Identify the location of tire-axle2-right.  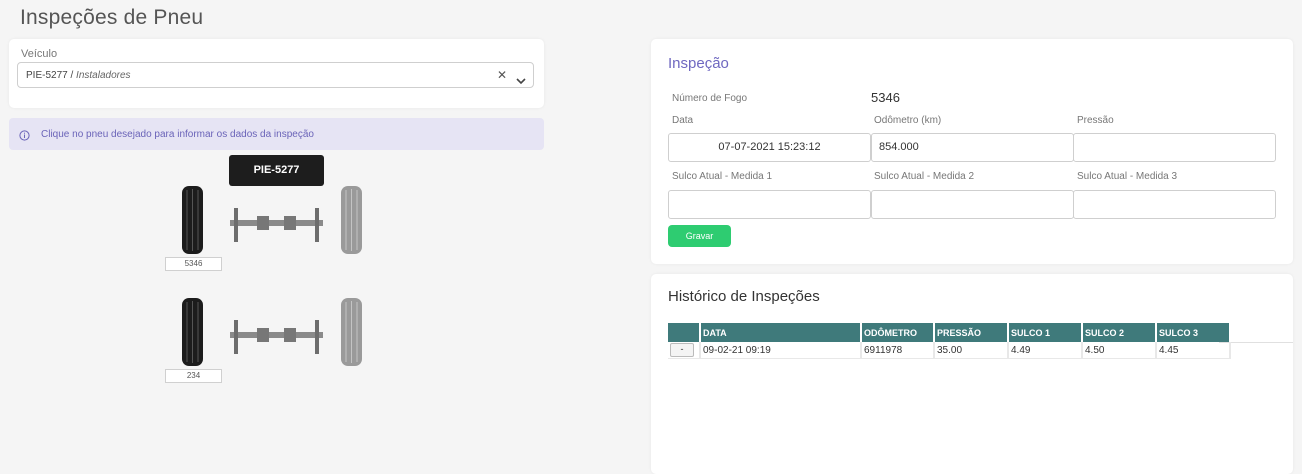
(351, 332).